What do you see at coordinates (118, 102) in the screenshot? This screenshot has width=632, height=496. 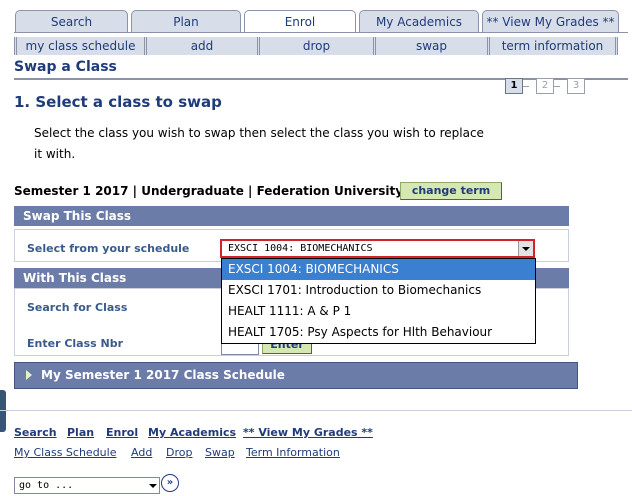 I see `section-heading: 1. Select a class to swap` at bounding box center [118, 102].